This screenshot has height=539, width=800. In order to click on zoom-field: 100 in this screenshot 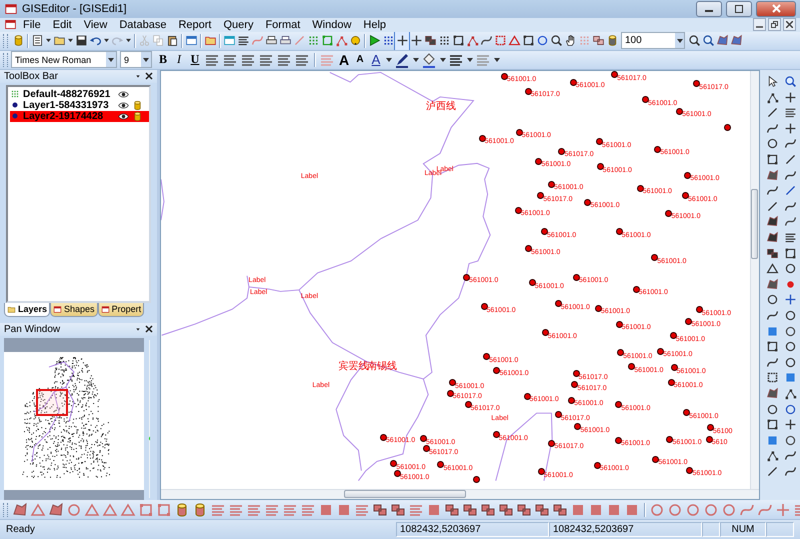, I will do `click(653, 41)`.